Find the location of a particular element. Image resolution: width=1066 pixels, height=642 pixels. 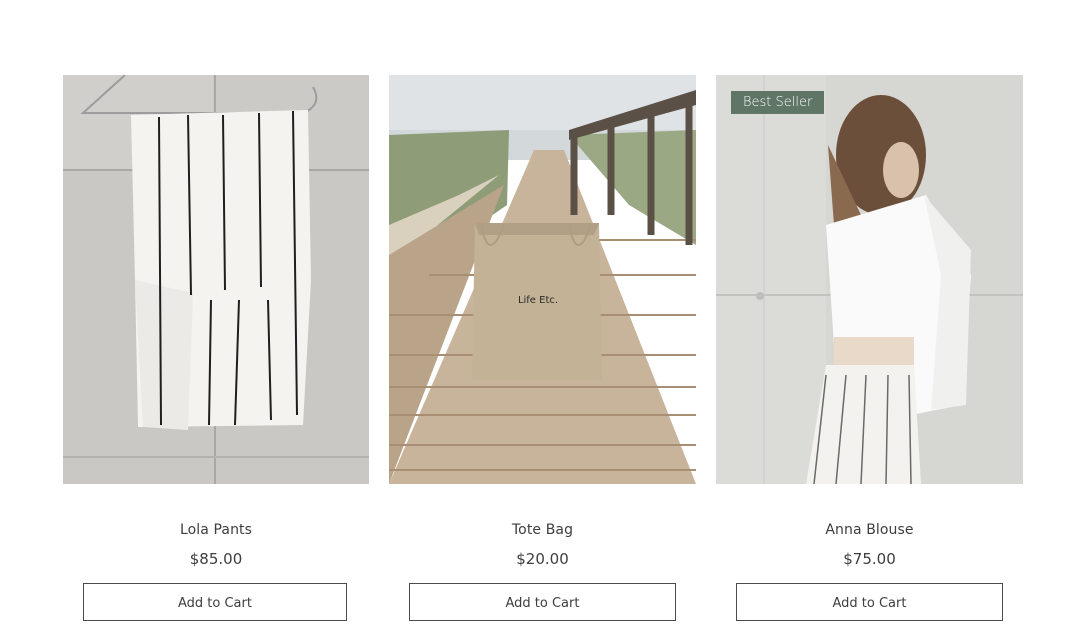

product-name: Lola Pants is located at coordinates (216, 530).